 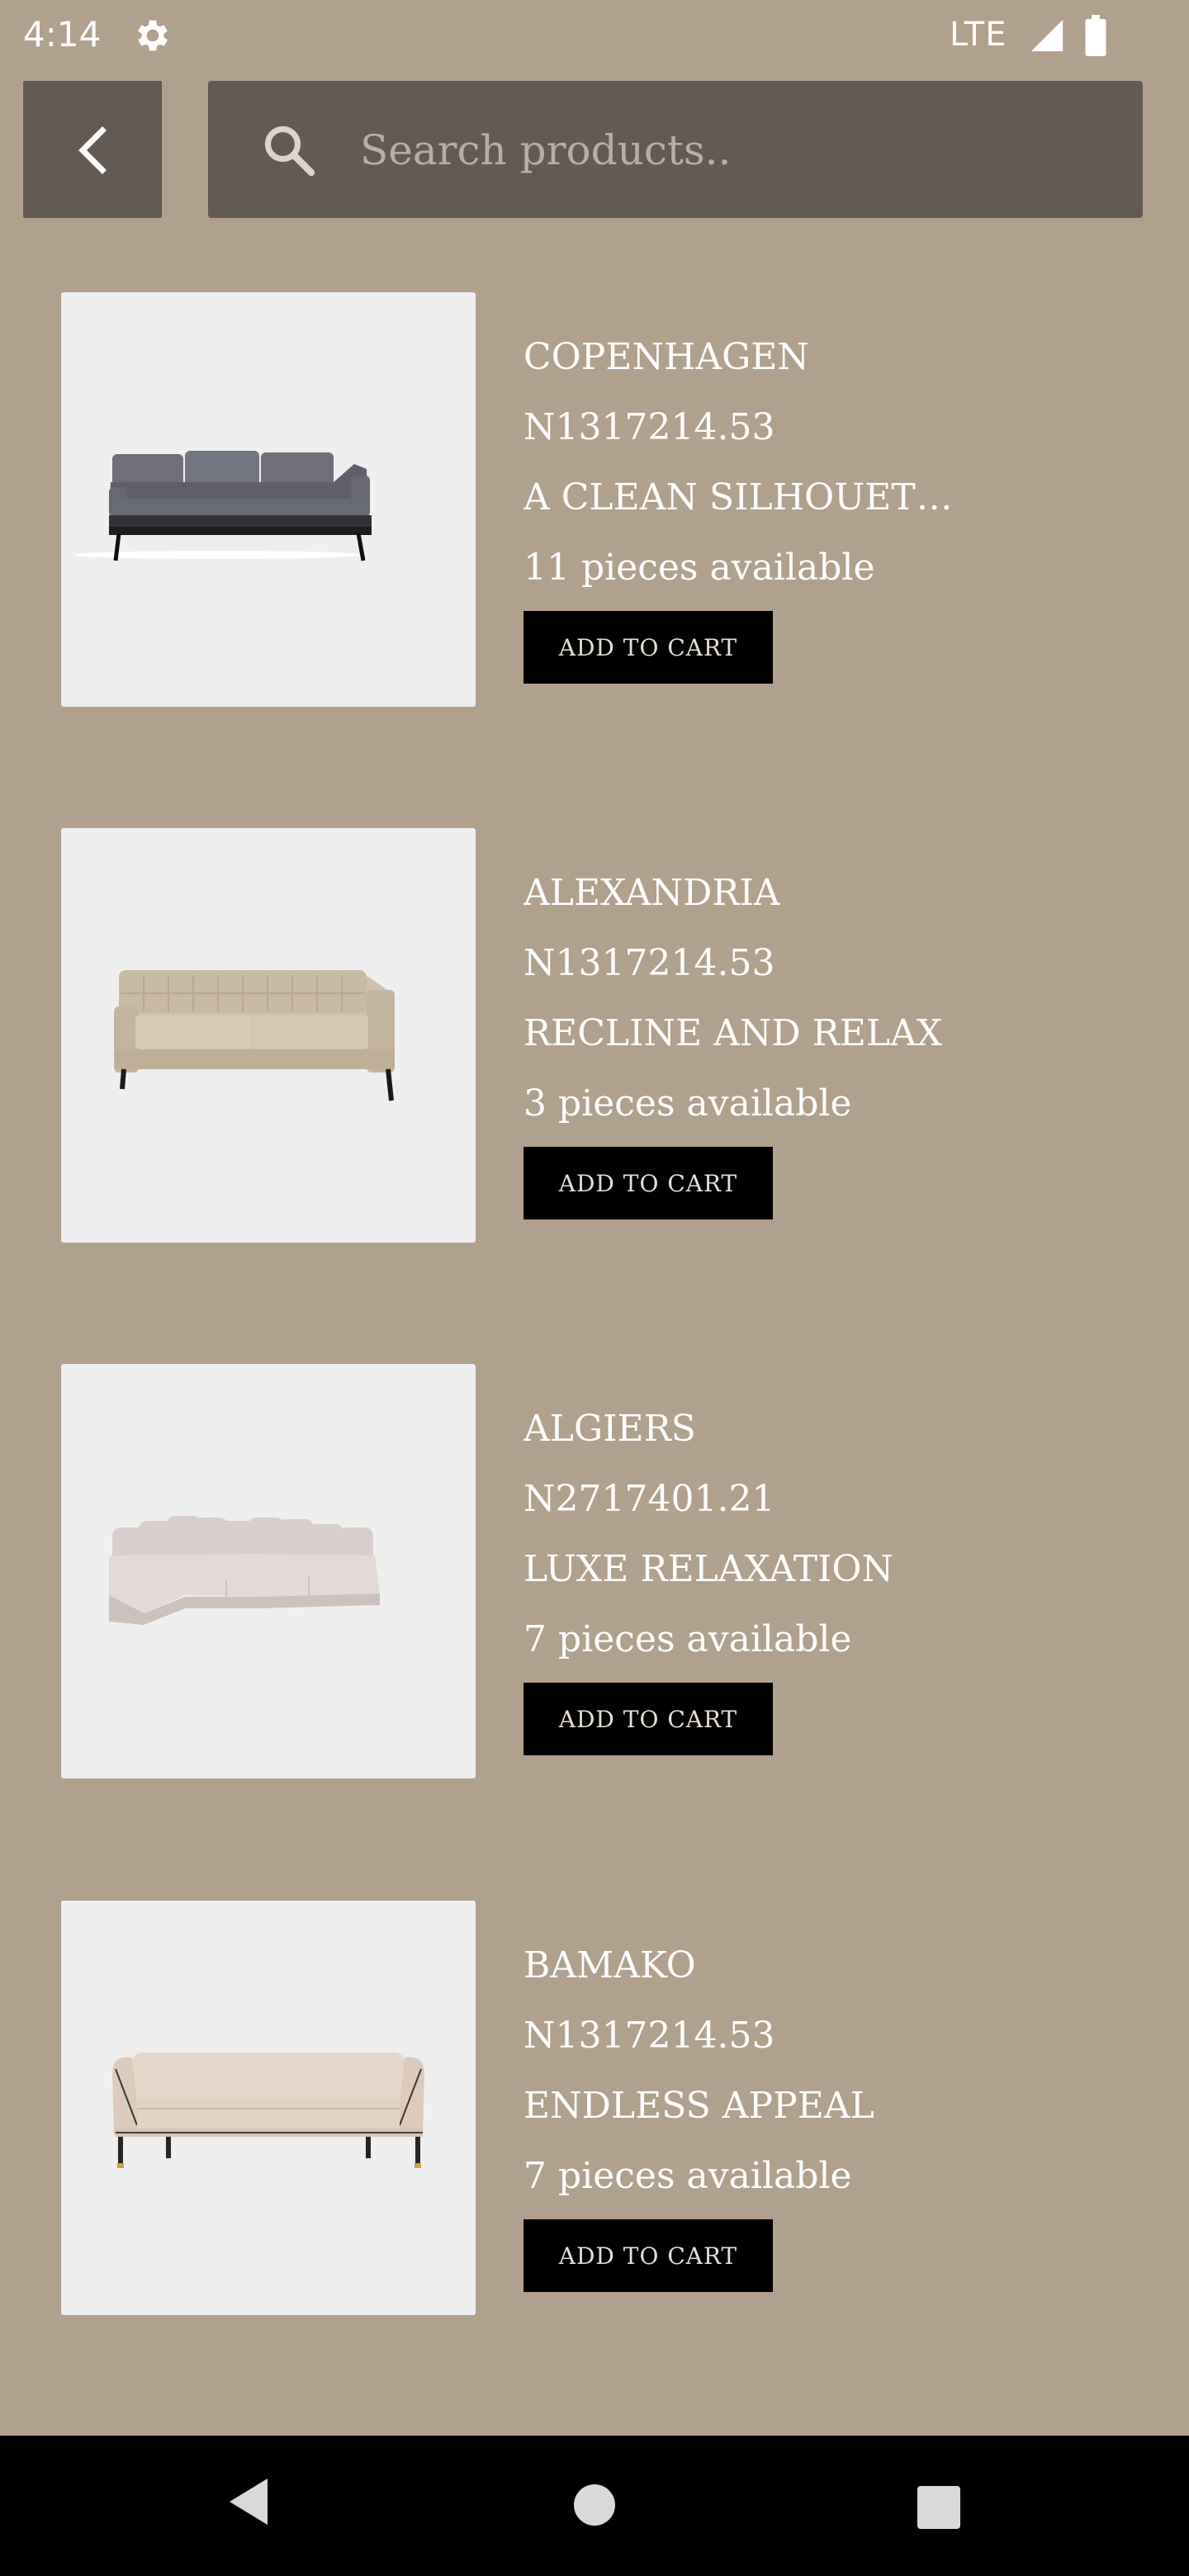 I want to click on product-tagline: LUXE RELAXATION, so click(x=708, y=1569).